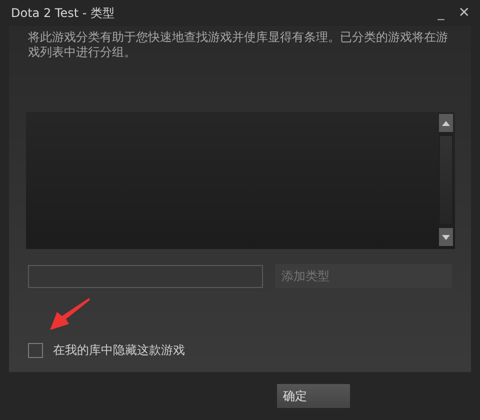  What do you see at coordinates (69, 314) in the screenshot?
I see `annotation-arrow` at bounding box center [69, 314].